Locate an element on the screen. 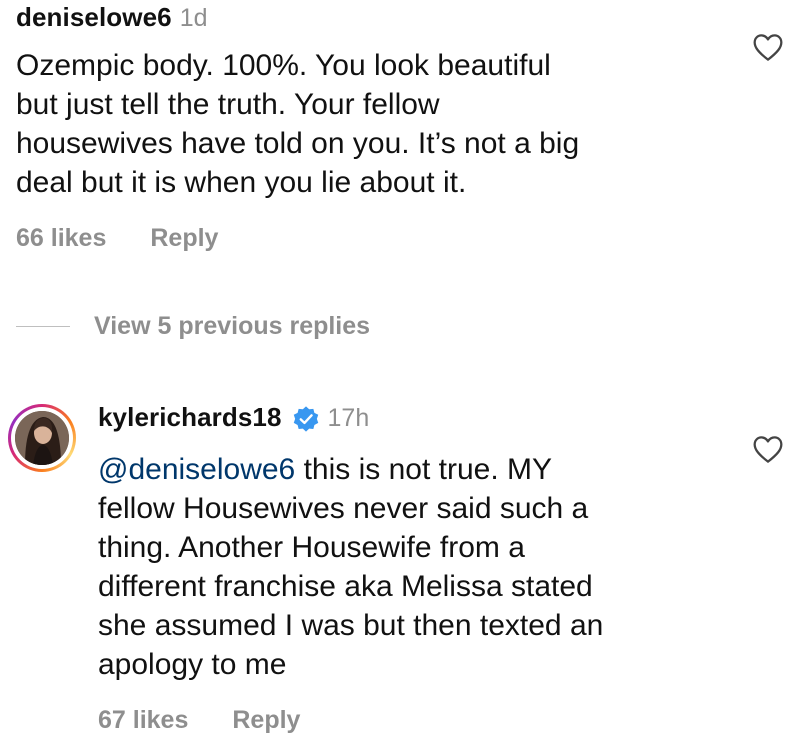 Image resolution: width=800 pixels, height=753 pixels. comment-header: deniselowe6 1d is located at coordinates (112, 17).